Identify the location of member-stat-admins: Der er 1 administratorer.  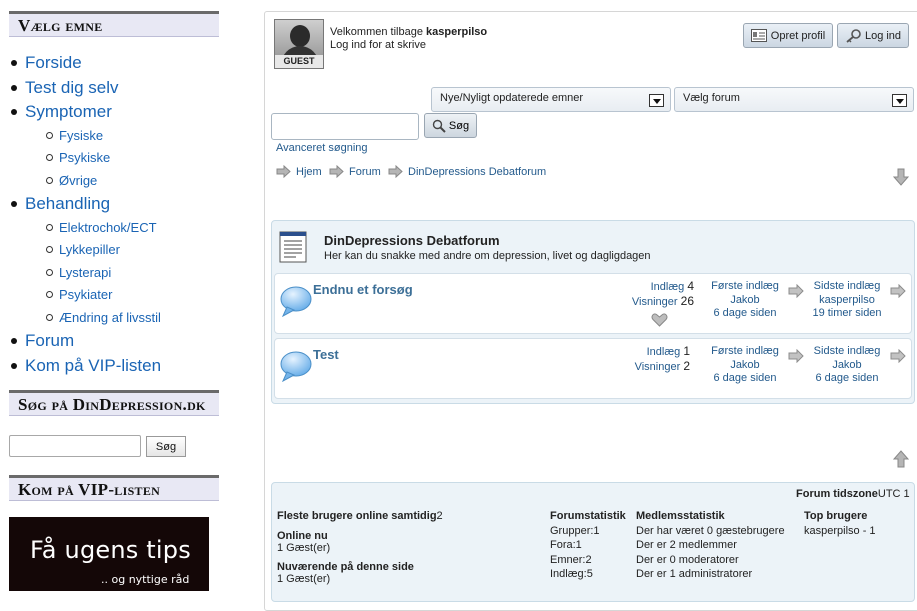
(694, 574).